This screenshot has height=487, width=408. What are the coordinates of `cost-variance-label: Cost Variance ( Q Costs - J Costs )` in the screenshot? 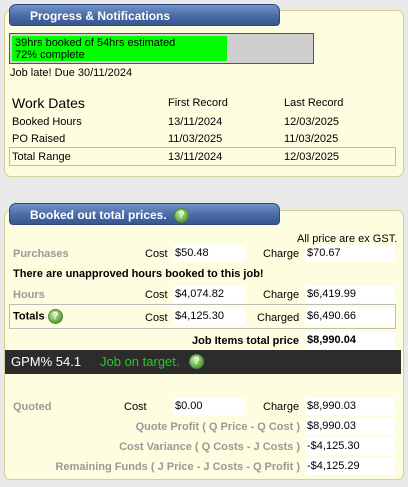 It's located at (209, 447).